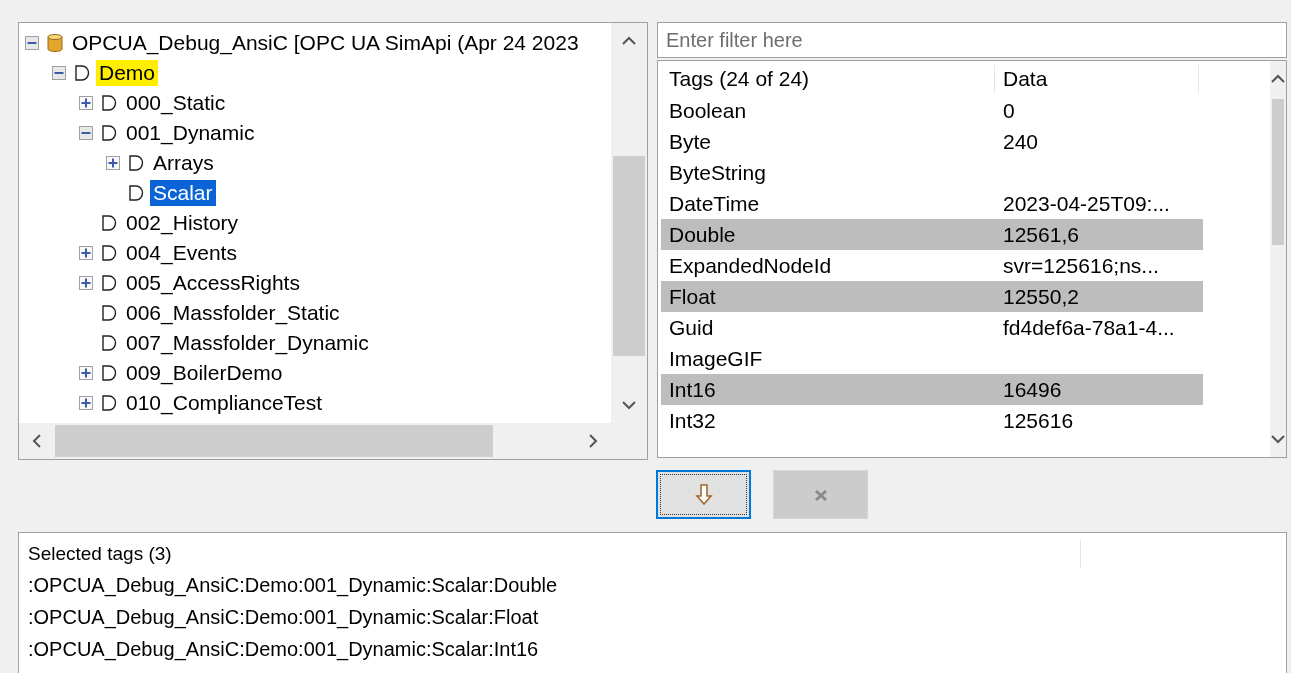 This screenshot has height=673, width=1291. Describe the element at coordinates (652, 649) in the screenshot. I see `list-item: :OPCUA_Debug_AnsiC:Demo:001_Dynamic:Scalar:Int16` at that location.